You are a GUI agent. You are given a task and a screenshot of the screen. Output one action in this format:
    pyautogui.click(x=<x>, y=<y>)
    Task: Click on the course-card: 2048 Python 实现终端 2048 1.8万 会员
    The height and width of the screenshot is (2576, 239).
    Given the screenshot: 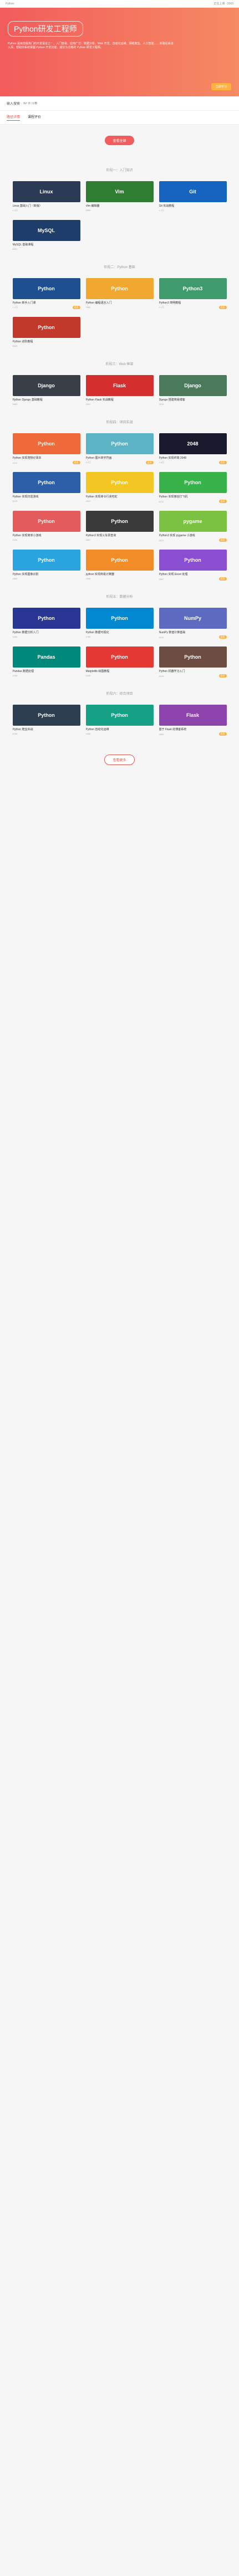 What is the action you would take?
    pyautogui.click(x=193, y=449)
    